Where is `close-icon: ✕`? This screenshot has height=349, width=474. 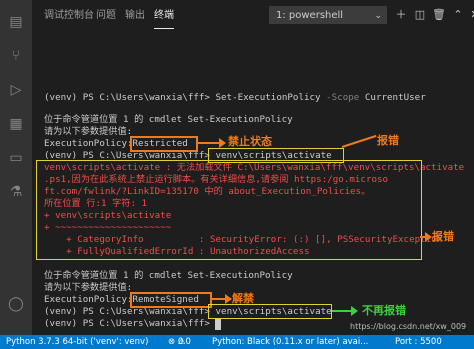 close-icon: ✕ is located at coordinates (471, 15).